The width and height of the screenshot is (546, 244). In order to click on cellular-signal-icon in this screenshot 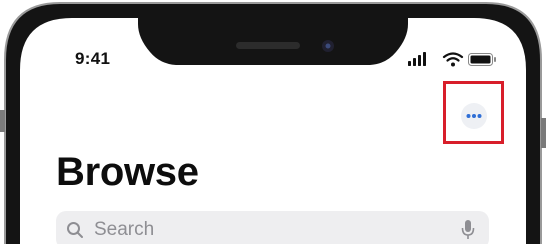, I will do `click(417, 59)`.